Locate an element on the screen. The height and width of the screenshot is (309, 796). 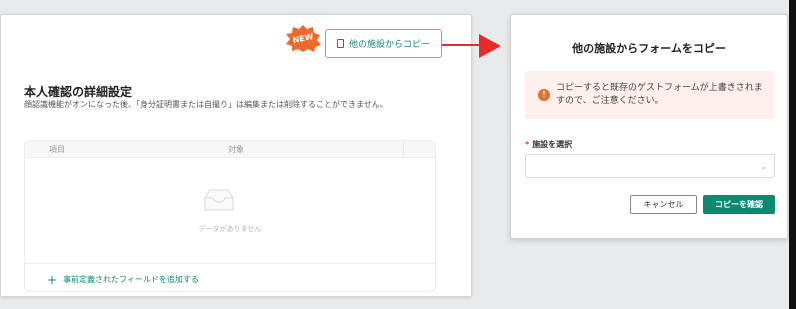
alert-text: コピーすると既存のゲストフォームが上書きされますので、ご注意ください。 is located at coordinates (659, 94).